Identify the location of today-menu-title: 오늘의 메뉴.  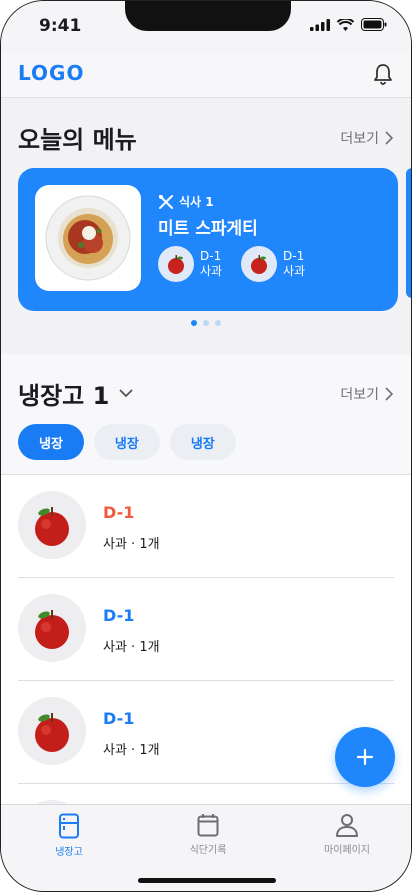
(77, 140).